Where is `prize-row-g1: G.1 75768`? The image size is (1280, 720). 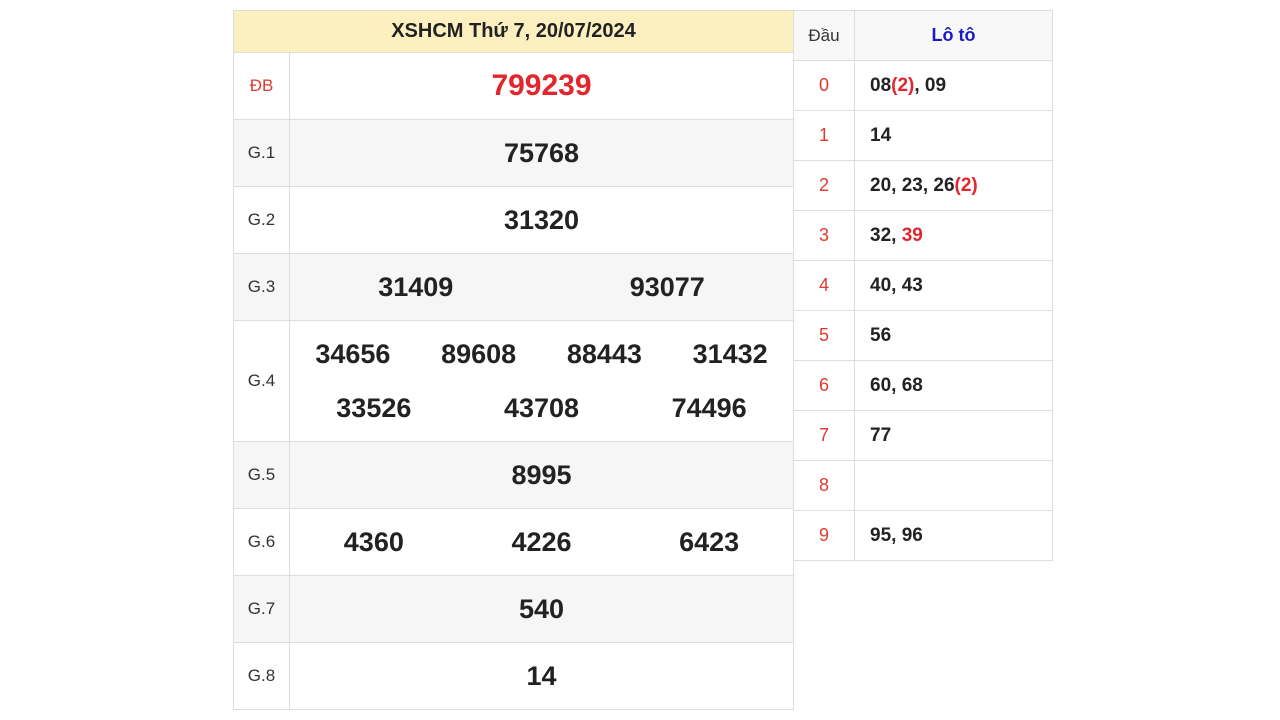 prize-row-g1: G.1 75768 is located at coordinates (513, 153).